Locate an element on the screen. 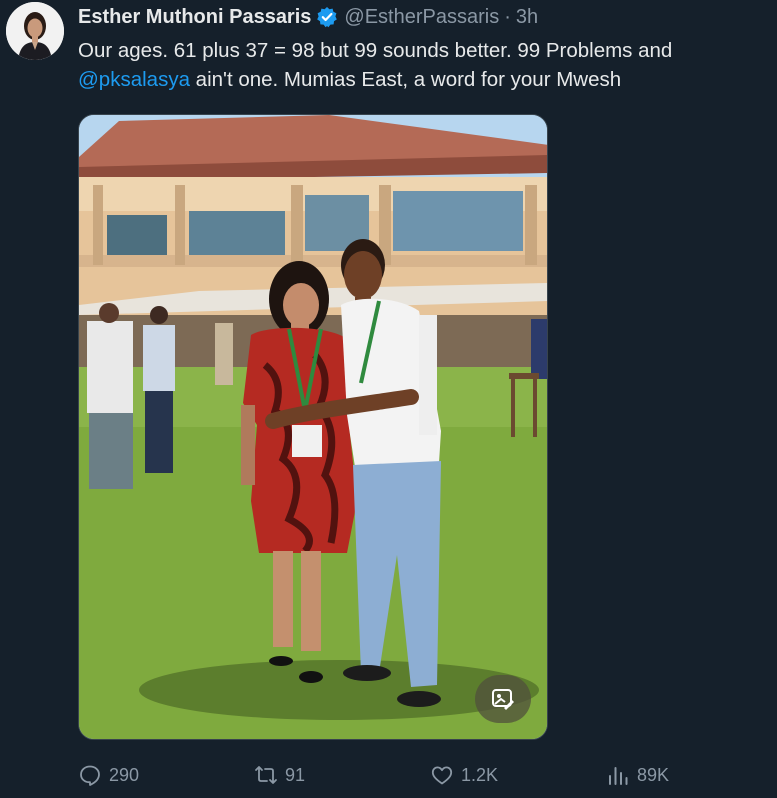 The height and width of the screenshot is (798, 777). views-count: 89K is located at coordinates (653, 774).